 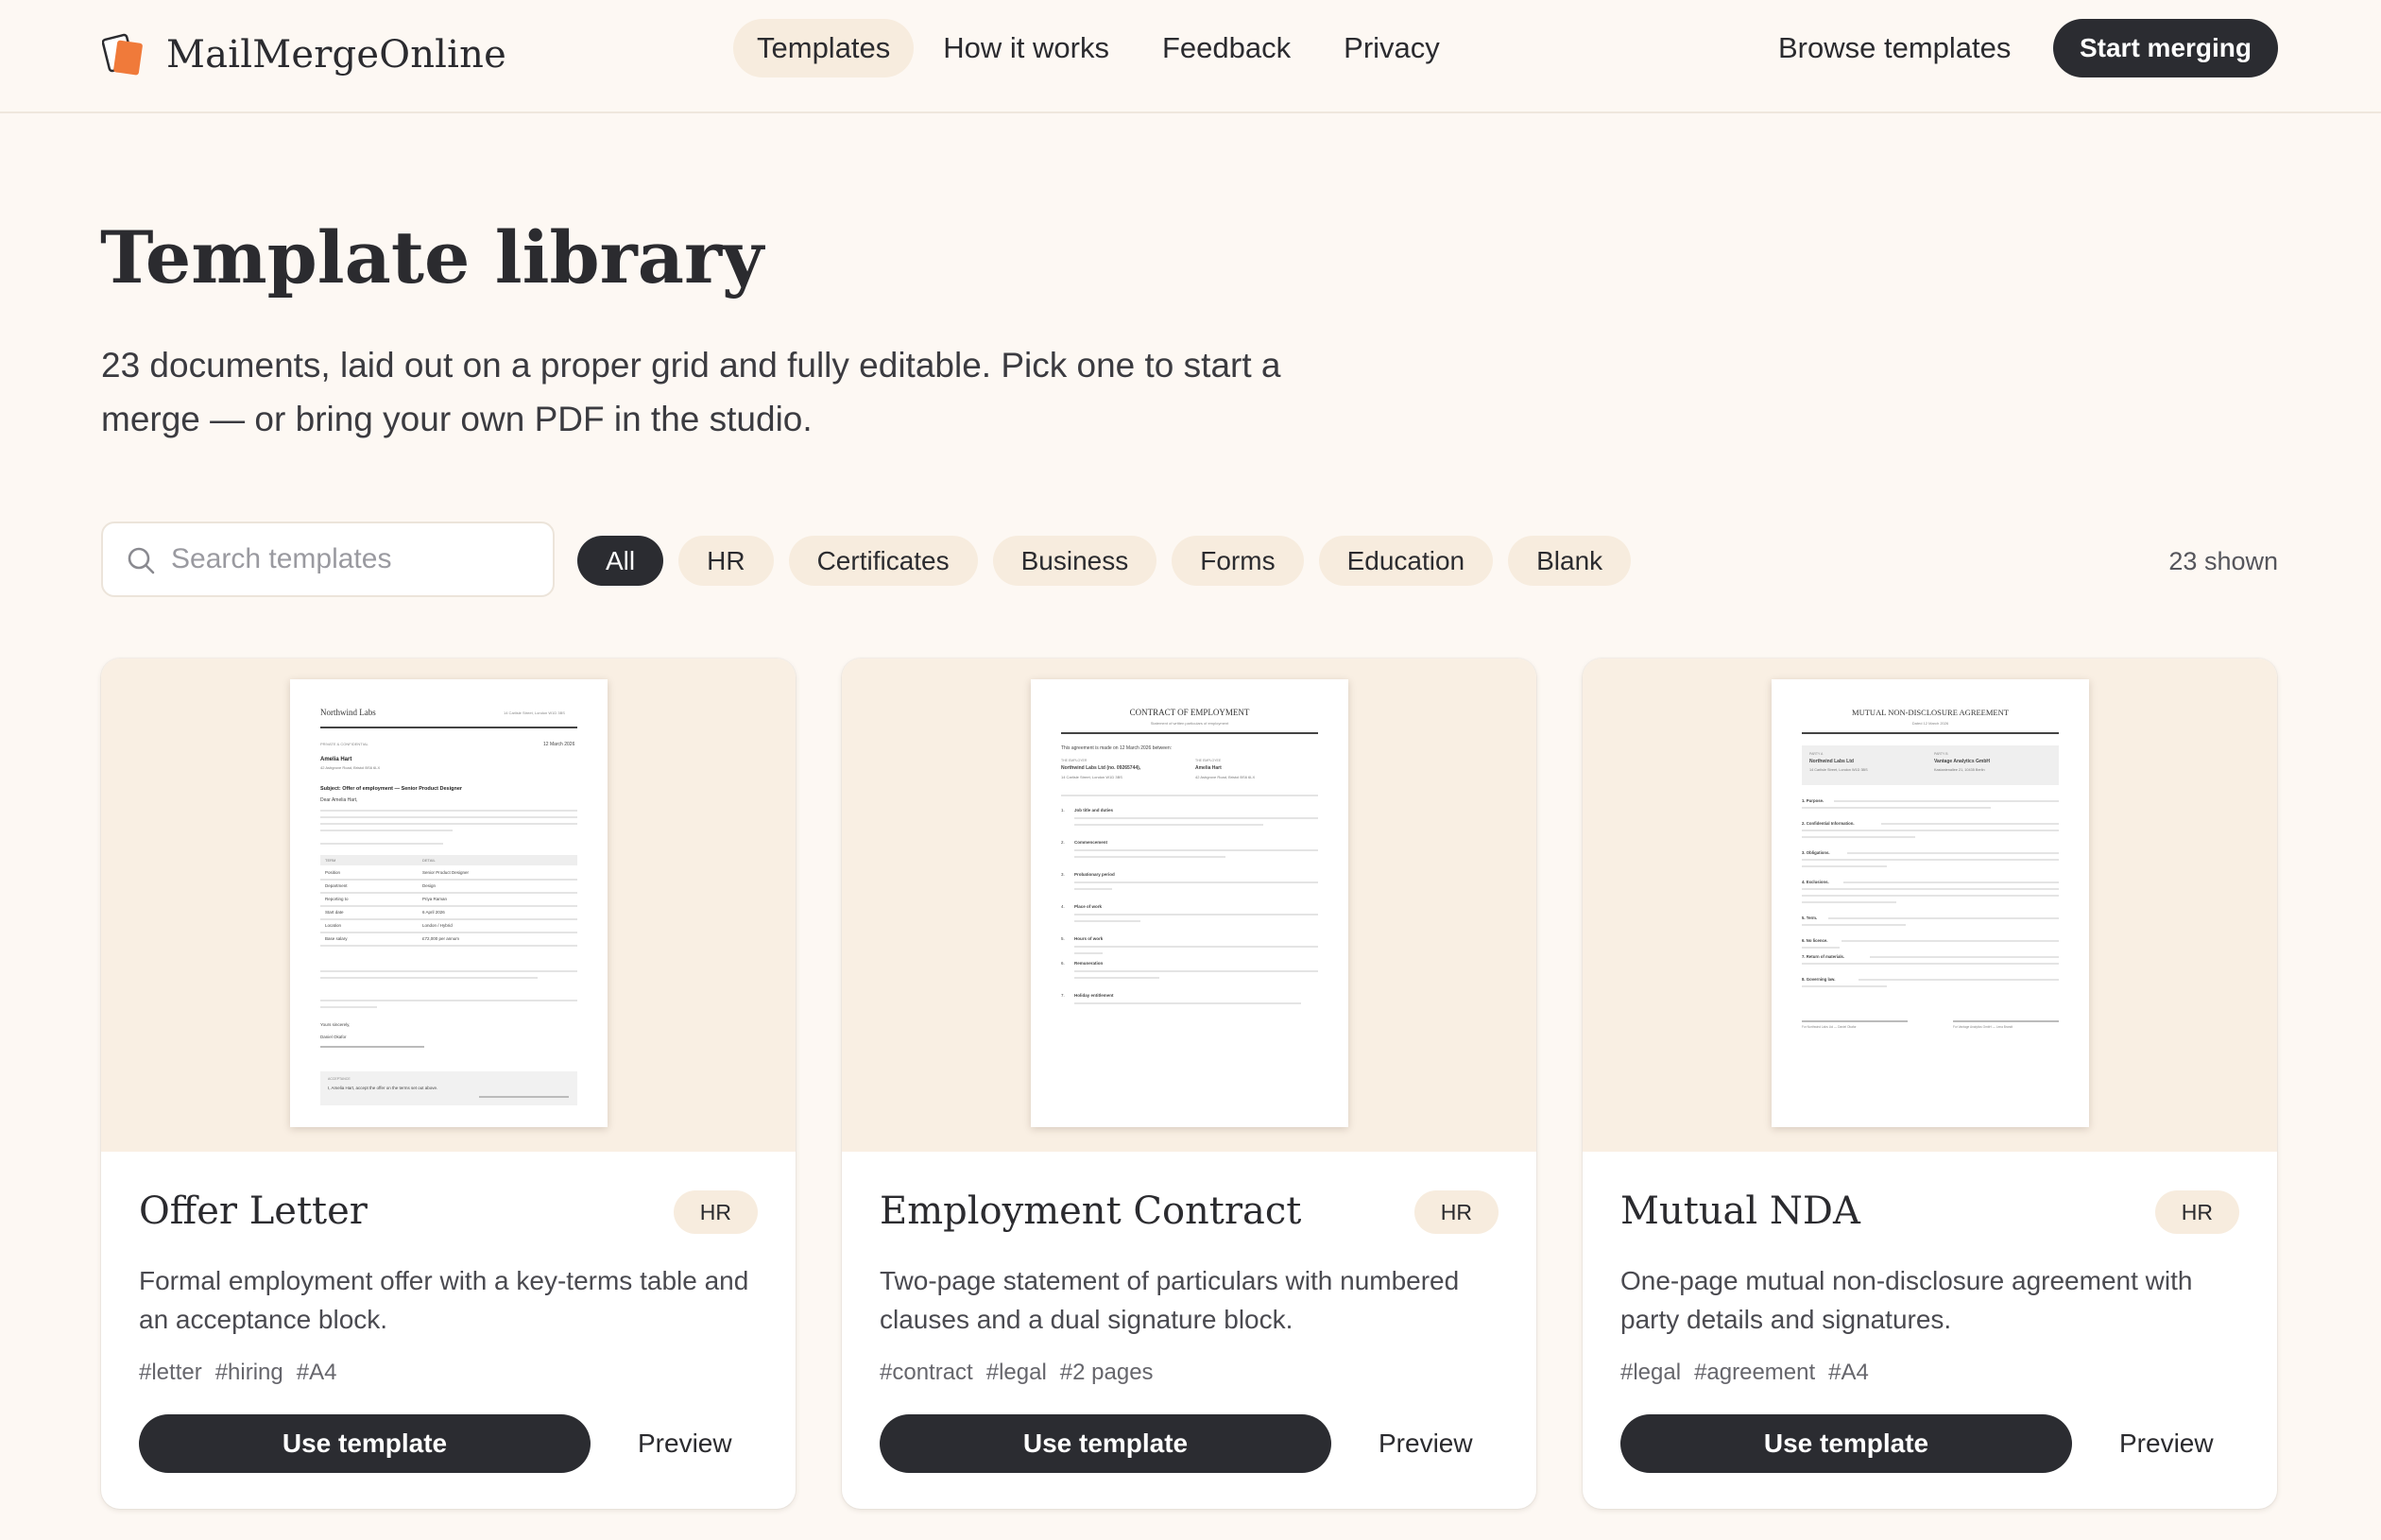 What do you see at coordinates (1829, 824) in the screenshot?
I see `doc-clause-title: 2. Confidential Information.` at bounding box center [1829, 824].